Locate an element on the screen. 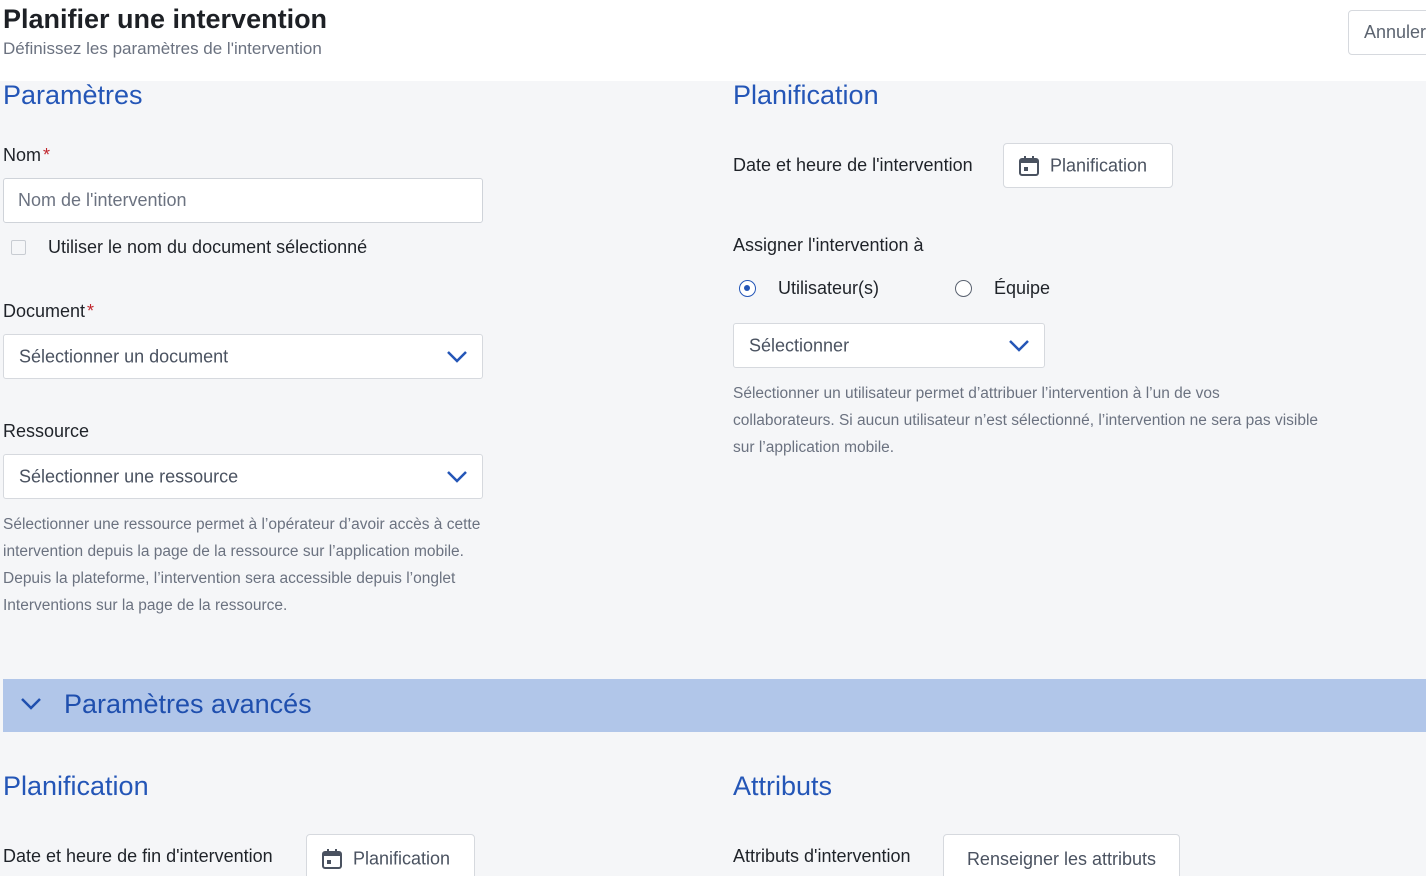 This screenshot has width=1426, height=876. name-input is located at coordinates (243, 200).